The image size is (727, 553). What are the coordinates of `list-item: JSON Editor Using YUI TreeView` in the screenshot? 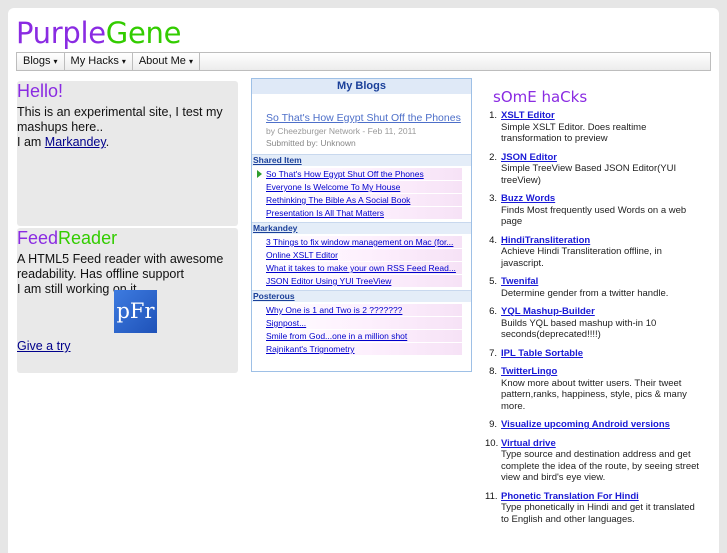 It's located at (357, 281).